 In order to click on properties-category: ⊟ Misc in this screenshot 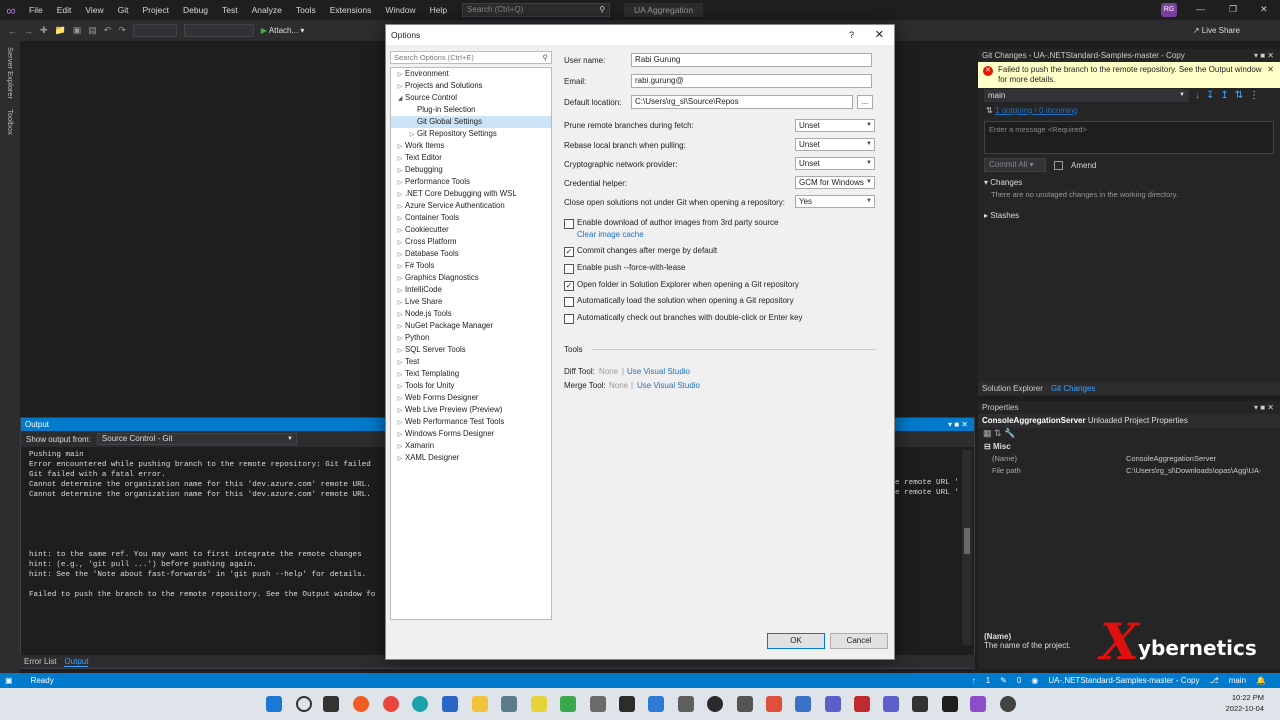, I will do `click(1129, 448)`.